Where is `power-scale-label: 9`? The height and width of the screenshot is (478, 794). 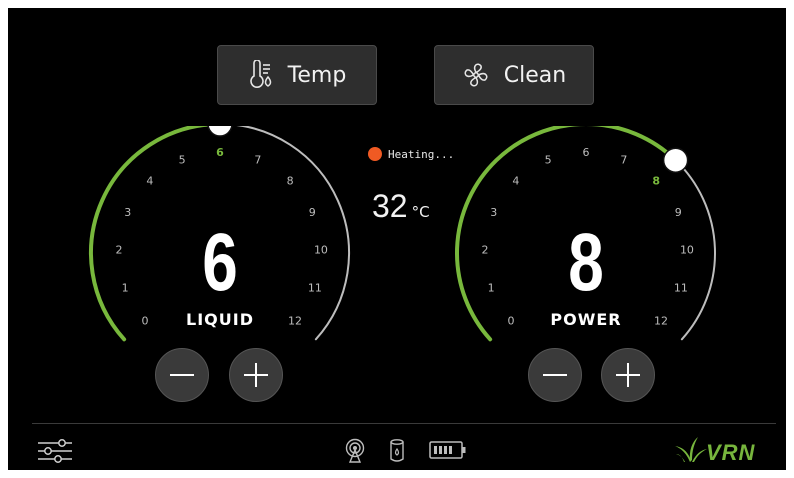
power-scale-label: 9 is located at coordinates (678, 212).